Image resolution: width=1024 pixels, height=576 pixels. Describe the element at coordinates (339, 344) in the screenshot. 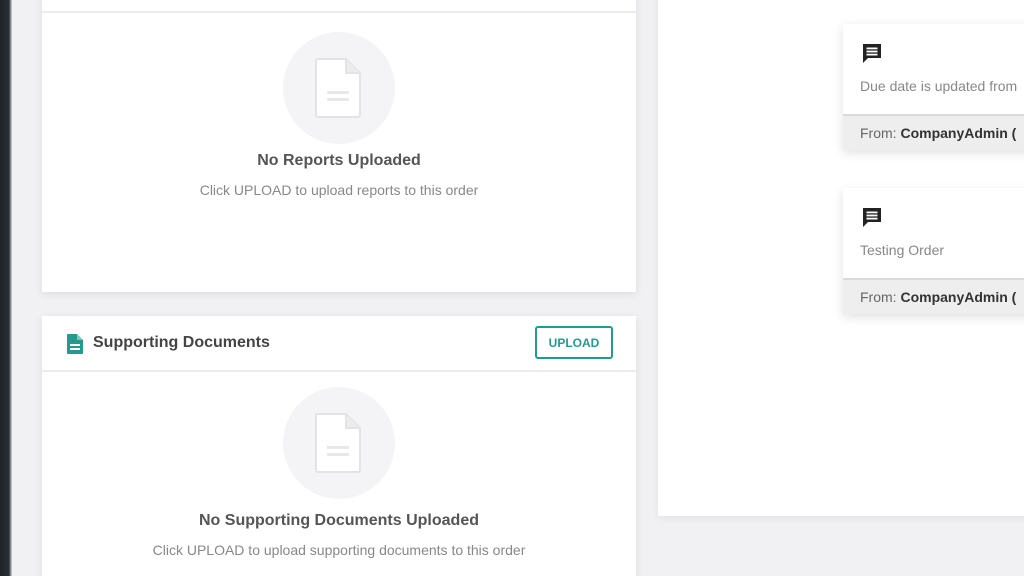

I see `card-header: Supporting Documents UPLOAD` at that location.